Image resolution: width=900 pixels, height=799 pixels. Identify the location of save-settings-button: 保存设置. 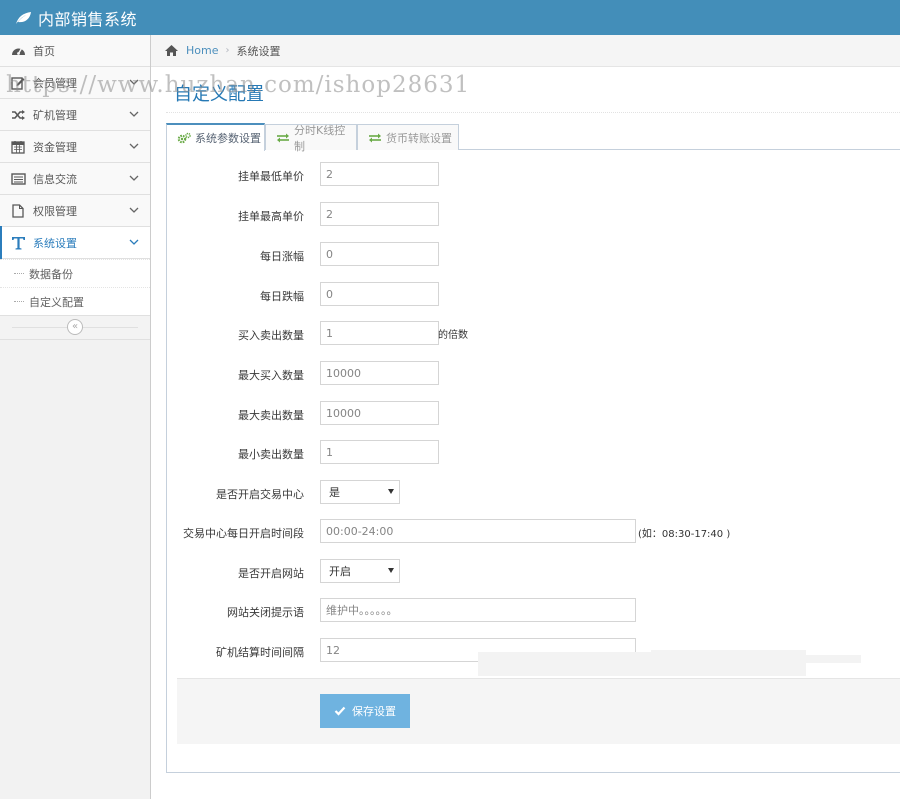
(365, 711).